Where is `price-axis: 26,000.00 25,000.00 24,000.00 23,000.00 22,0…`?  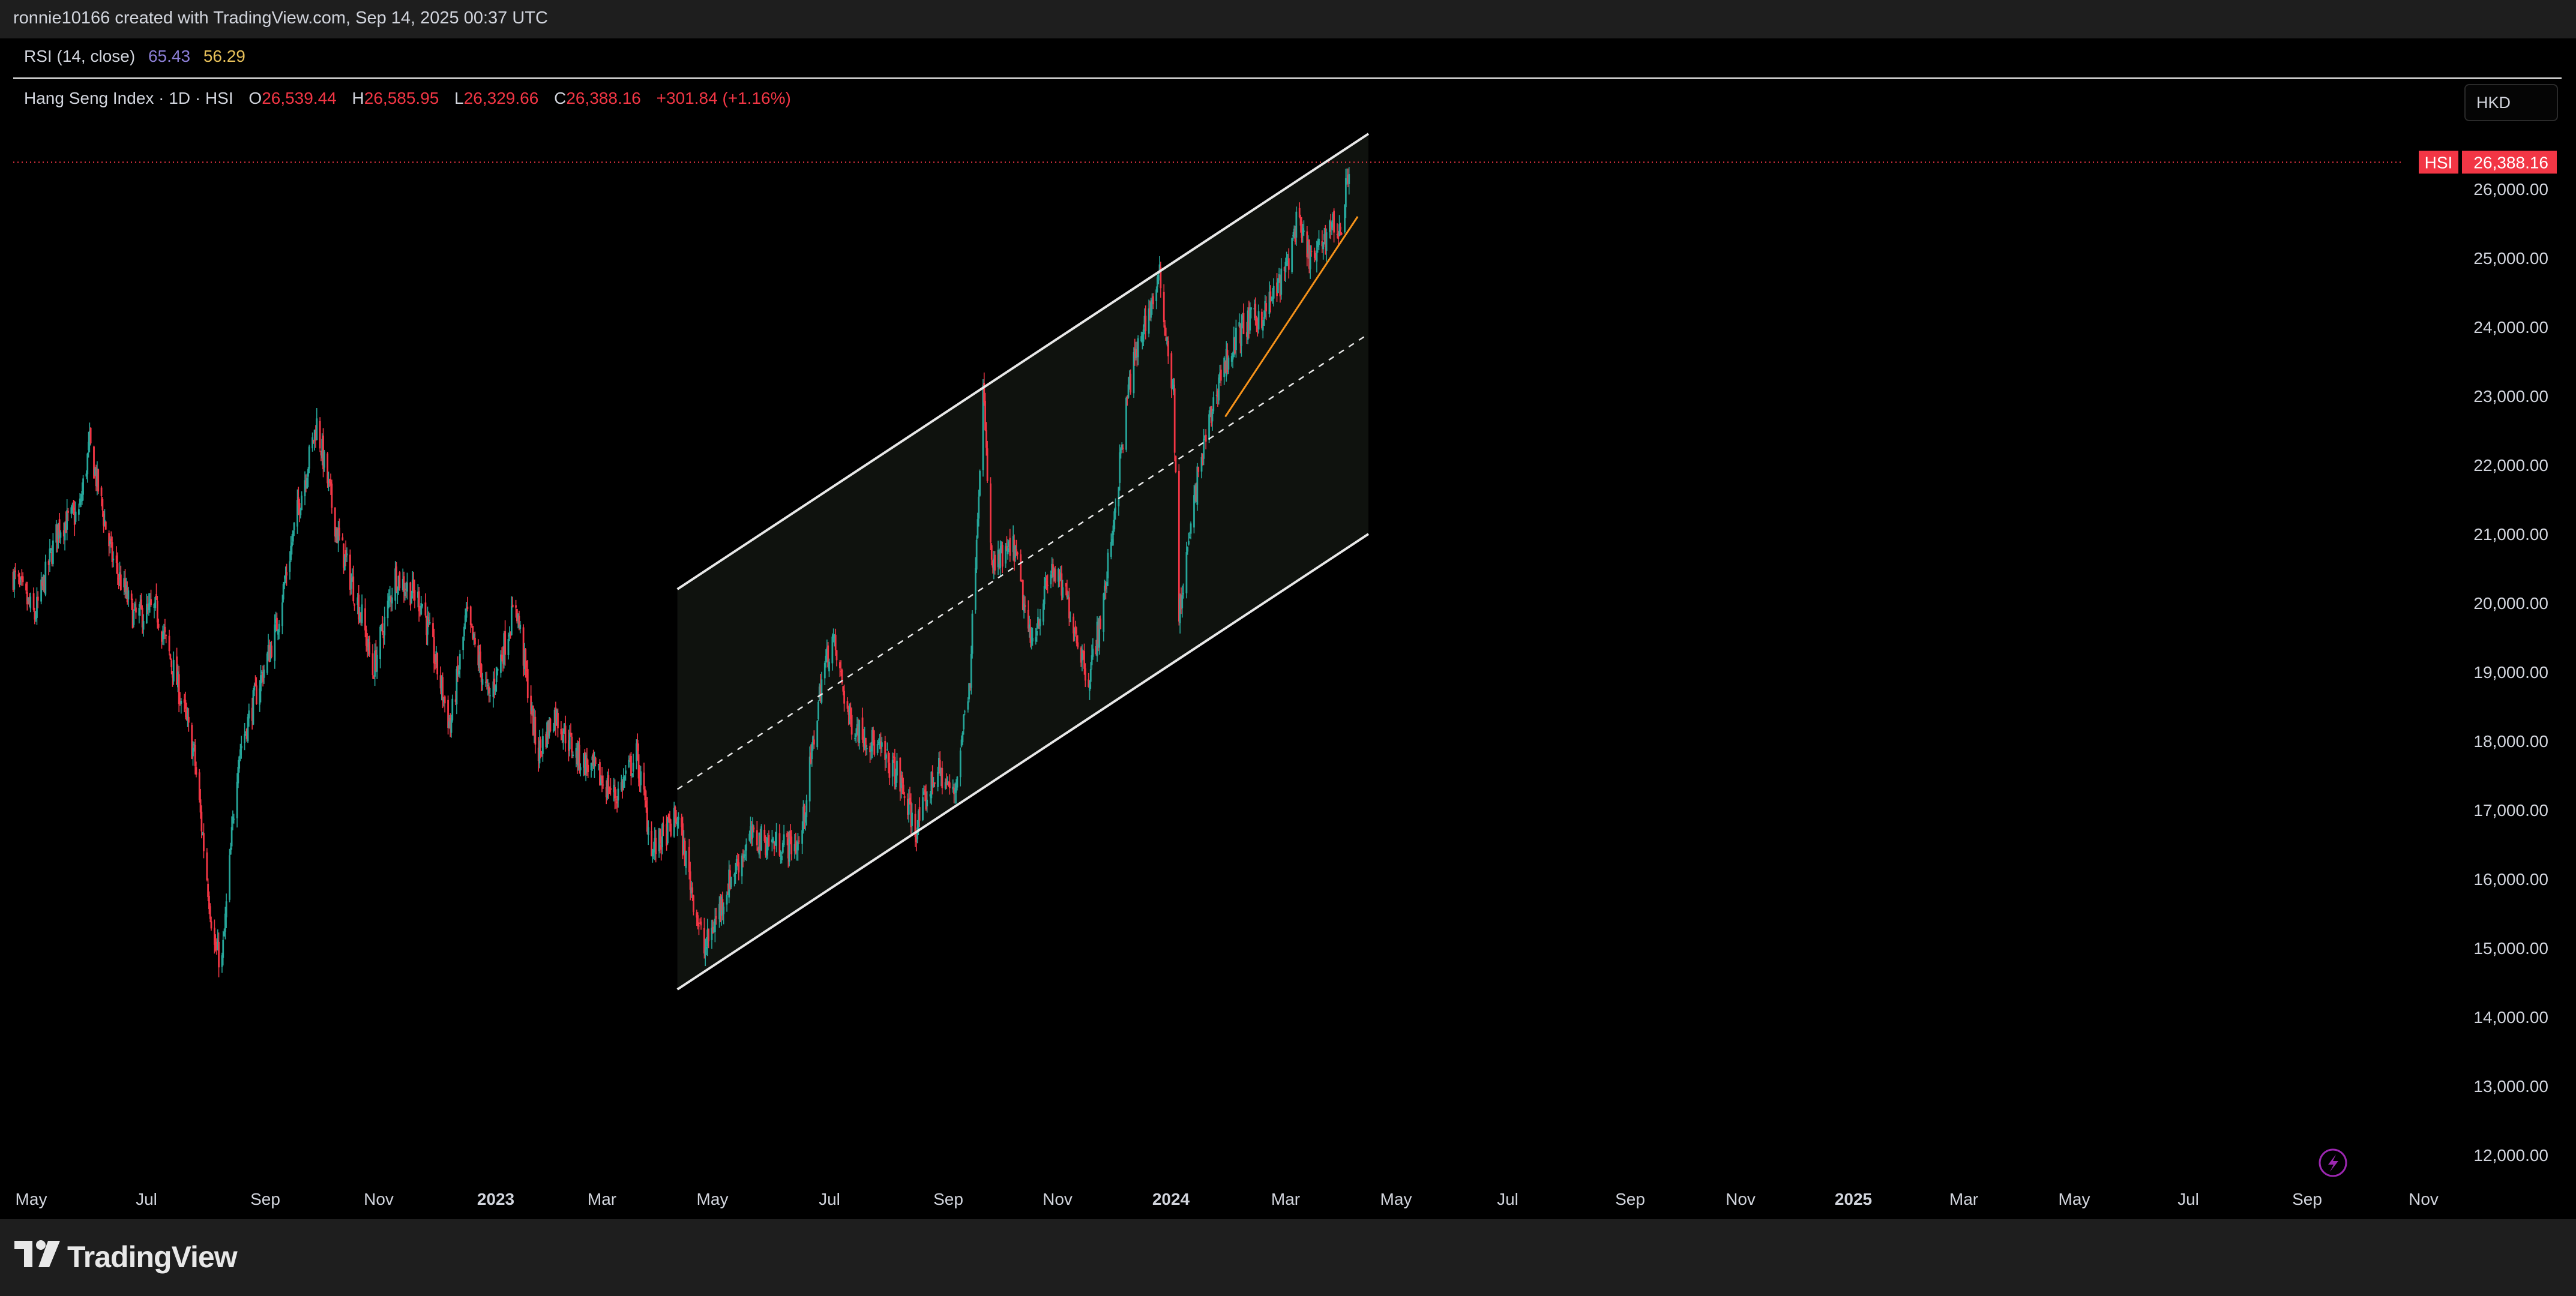 price-axis: 26,000.00 25,000.00 24,000.00 23,000.00 22,0… is located at coordinates (2488, 658).